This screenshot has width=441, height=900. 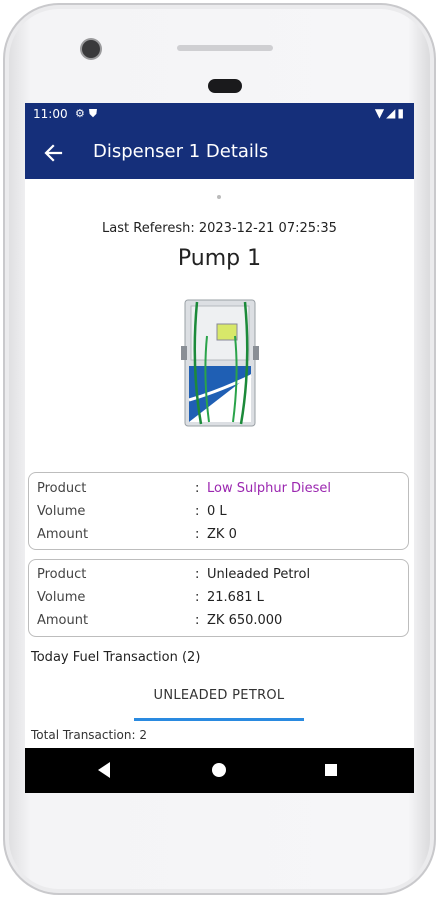 What do you see at coordinates (219, 695) in the screenshot?
I see `tab-label: UNLEADED PETROL` at bounding box center [219, 695].